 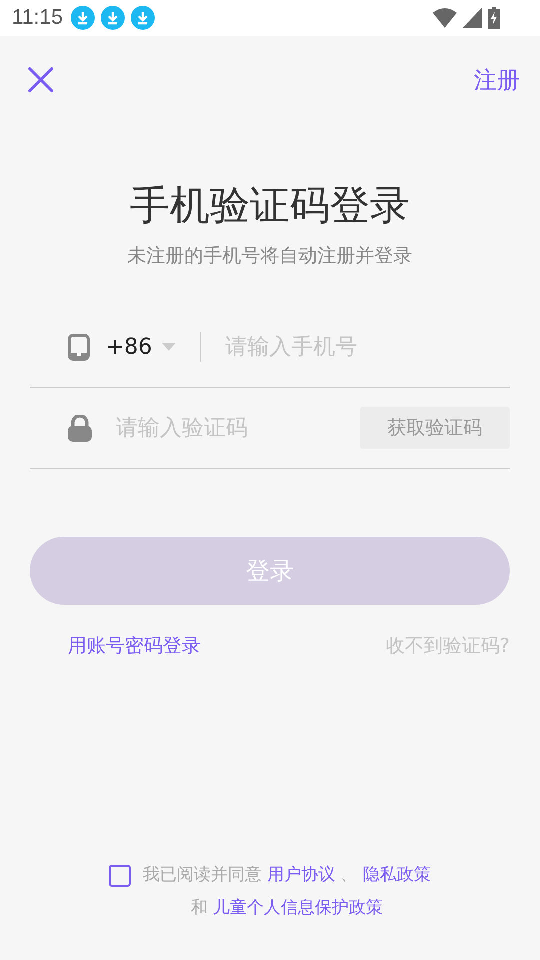 I want to click on lock-icon, so click(x=80, y=428).